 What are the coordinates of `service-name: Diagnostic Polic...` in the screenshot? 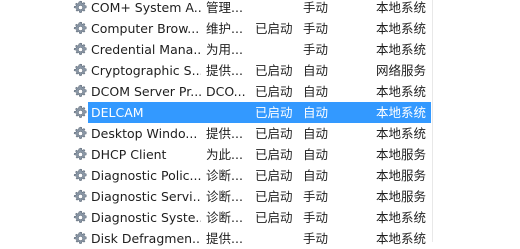 It's located at (146, 175).